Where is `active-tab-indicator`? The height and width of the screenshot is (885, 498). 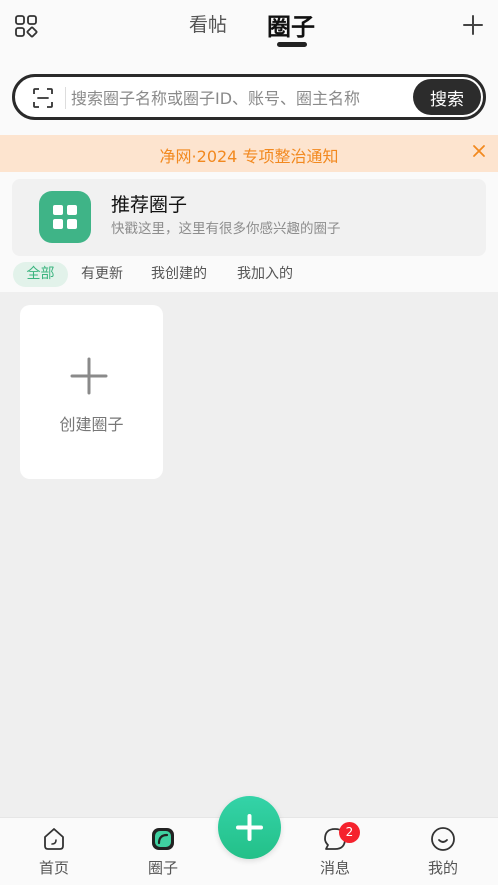 active-tab-indicator is located at coordinates (292, 44).